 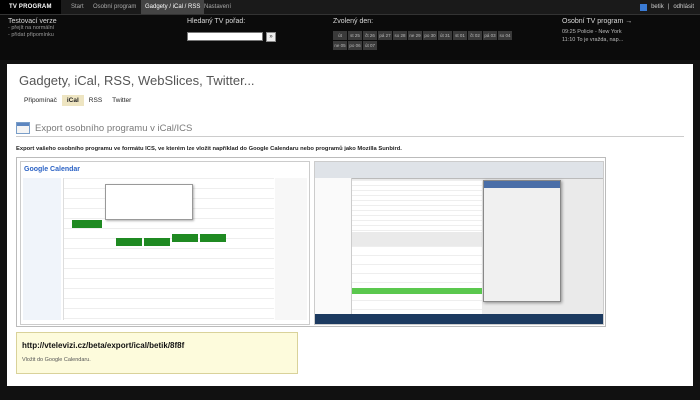 I want to click on divider, so click(x=350, y=136).